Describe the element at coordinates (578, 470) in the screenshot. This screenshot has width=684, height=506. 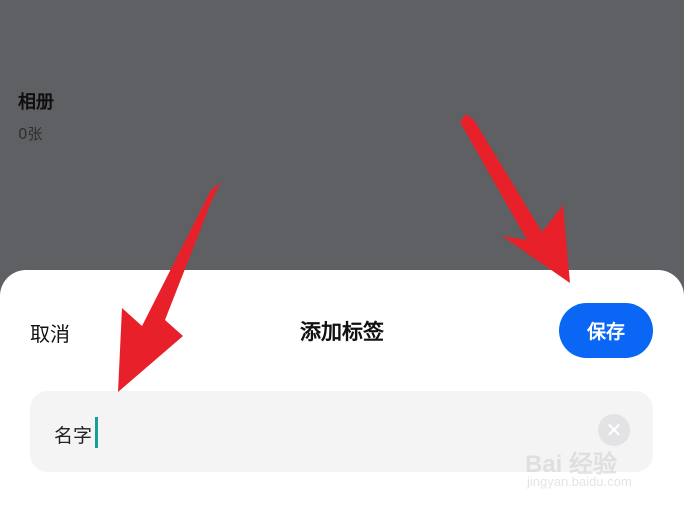
I see `watermark: Bai 经验 jingyan.baidu.com` at that location.